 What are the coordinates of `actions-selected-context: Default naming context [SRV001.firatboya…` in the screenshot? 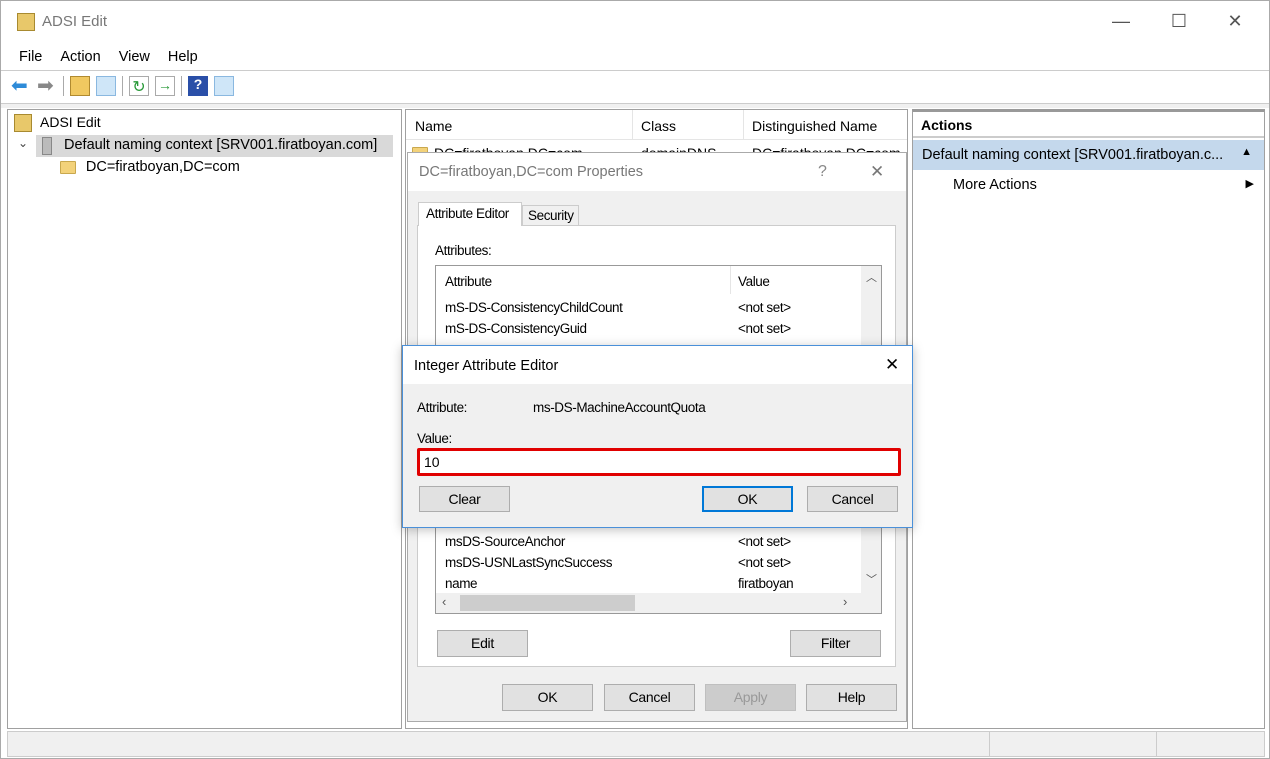 It's located at (1088, 155).